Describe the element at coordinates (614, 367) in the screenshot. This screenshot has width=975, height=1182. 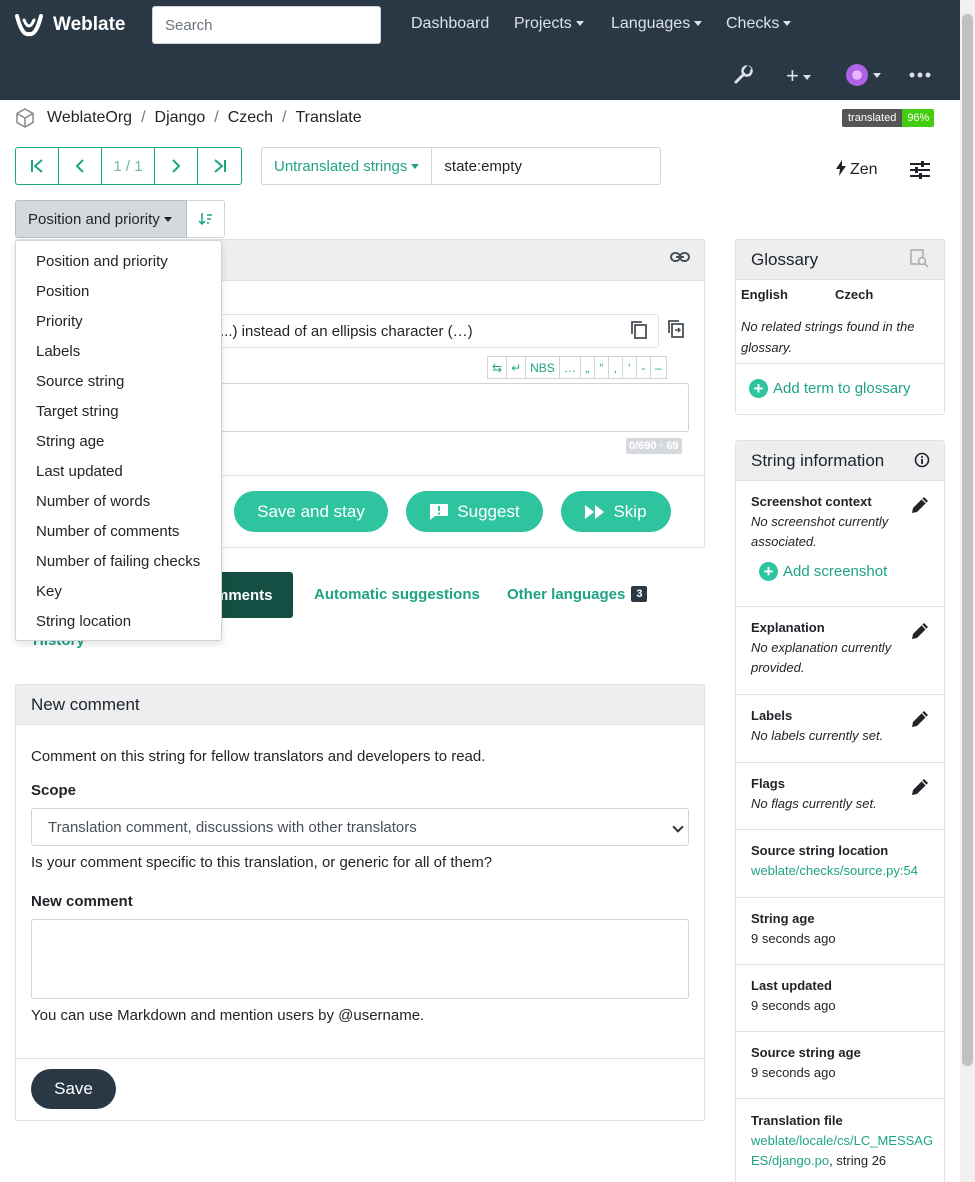
I see `char-button: ‚` at that location.